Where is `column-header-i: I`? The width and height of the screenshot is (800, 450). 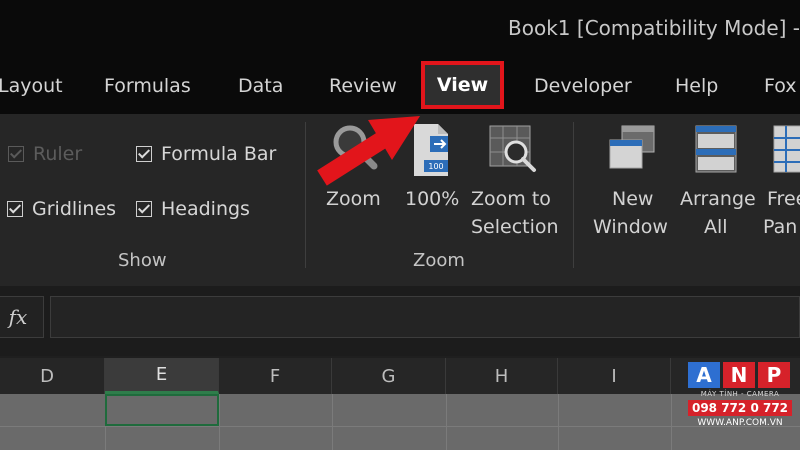
column-header-i: I is located at coordinates (614, 376).